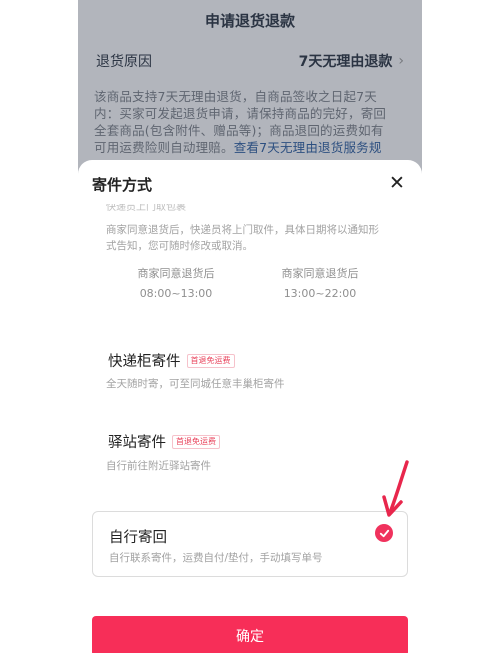 Image resolution: width=500 pixels, height=653 pixels. I want to click on pickup-slot-morning: 商家同意退货后 08:00~13:00, so click(176, 284).